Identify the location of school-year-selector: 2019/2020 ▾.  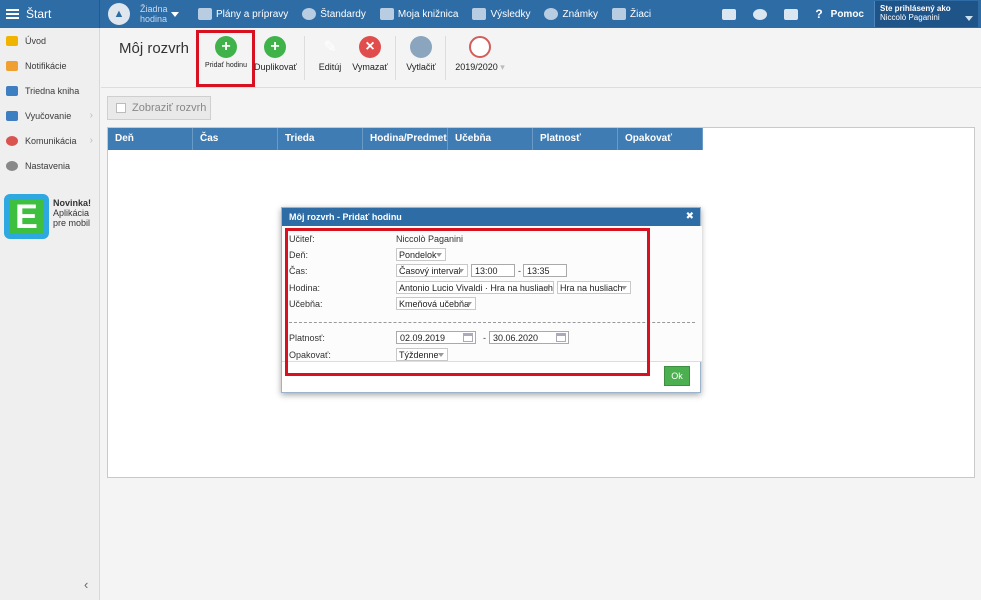
(480, 54).